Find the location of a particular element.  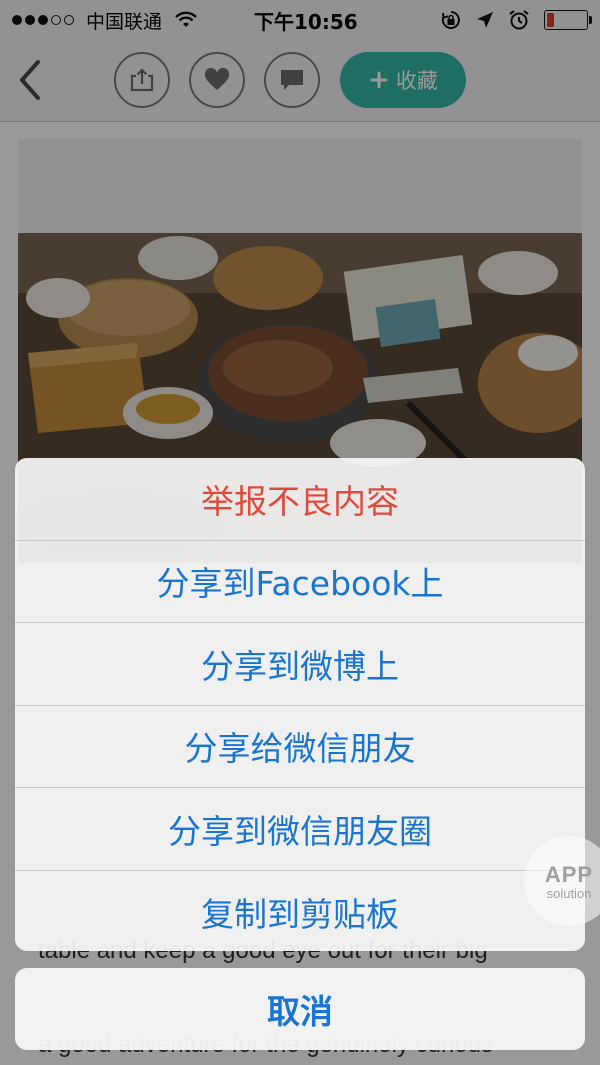

share-wechat-moments-button: 分享到微信朋友圈 is located at coordinates (300, 829).